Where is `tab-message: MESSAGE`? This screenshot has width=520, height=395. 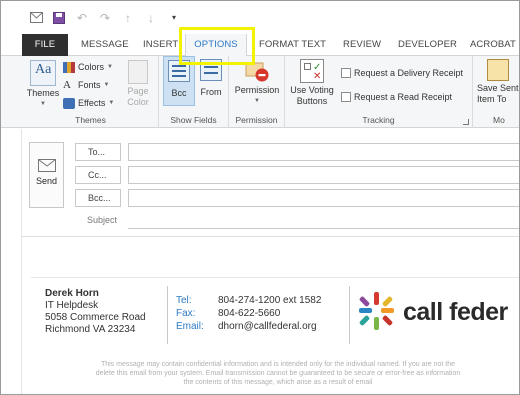
tab-message: MESSAGE is located at coordinates (105, 45).